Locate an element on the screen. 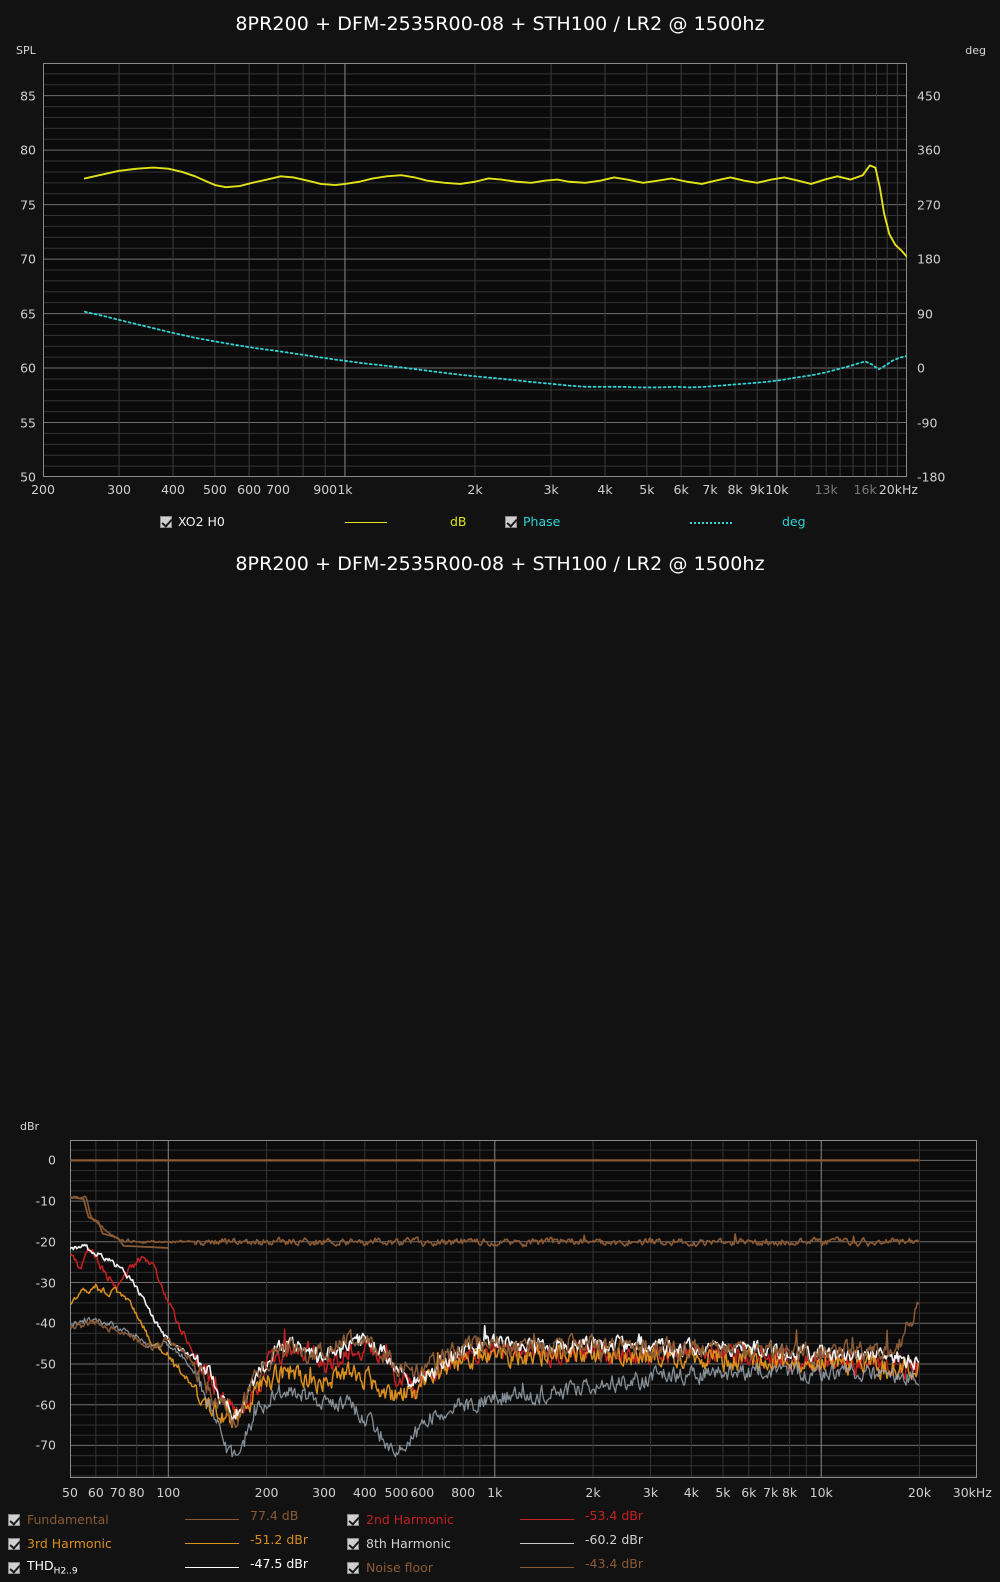 This screenshot has width=1000, height=1582. y-tick-label-left: -60 is located at coordinates (45, 1405).